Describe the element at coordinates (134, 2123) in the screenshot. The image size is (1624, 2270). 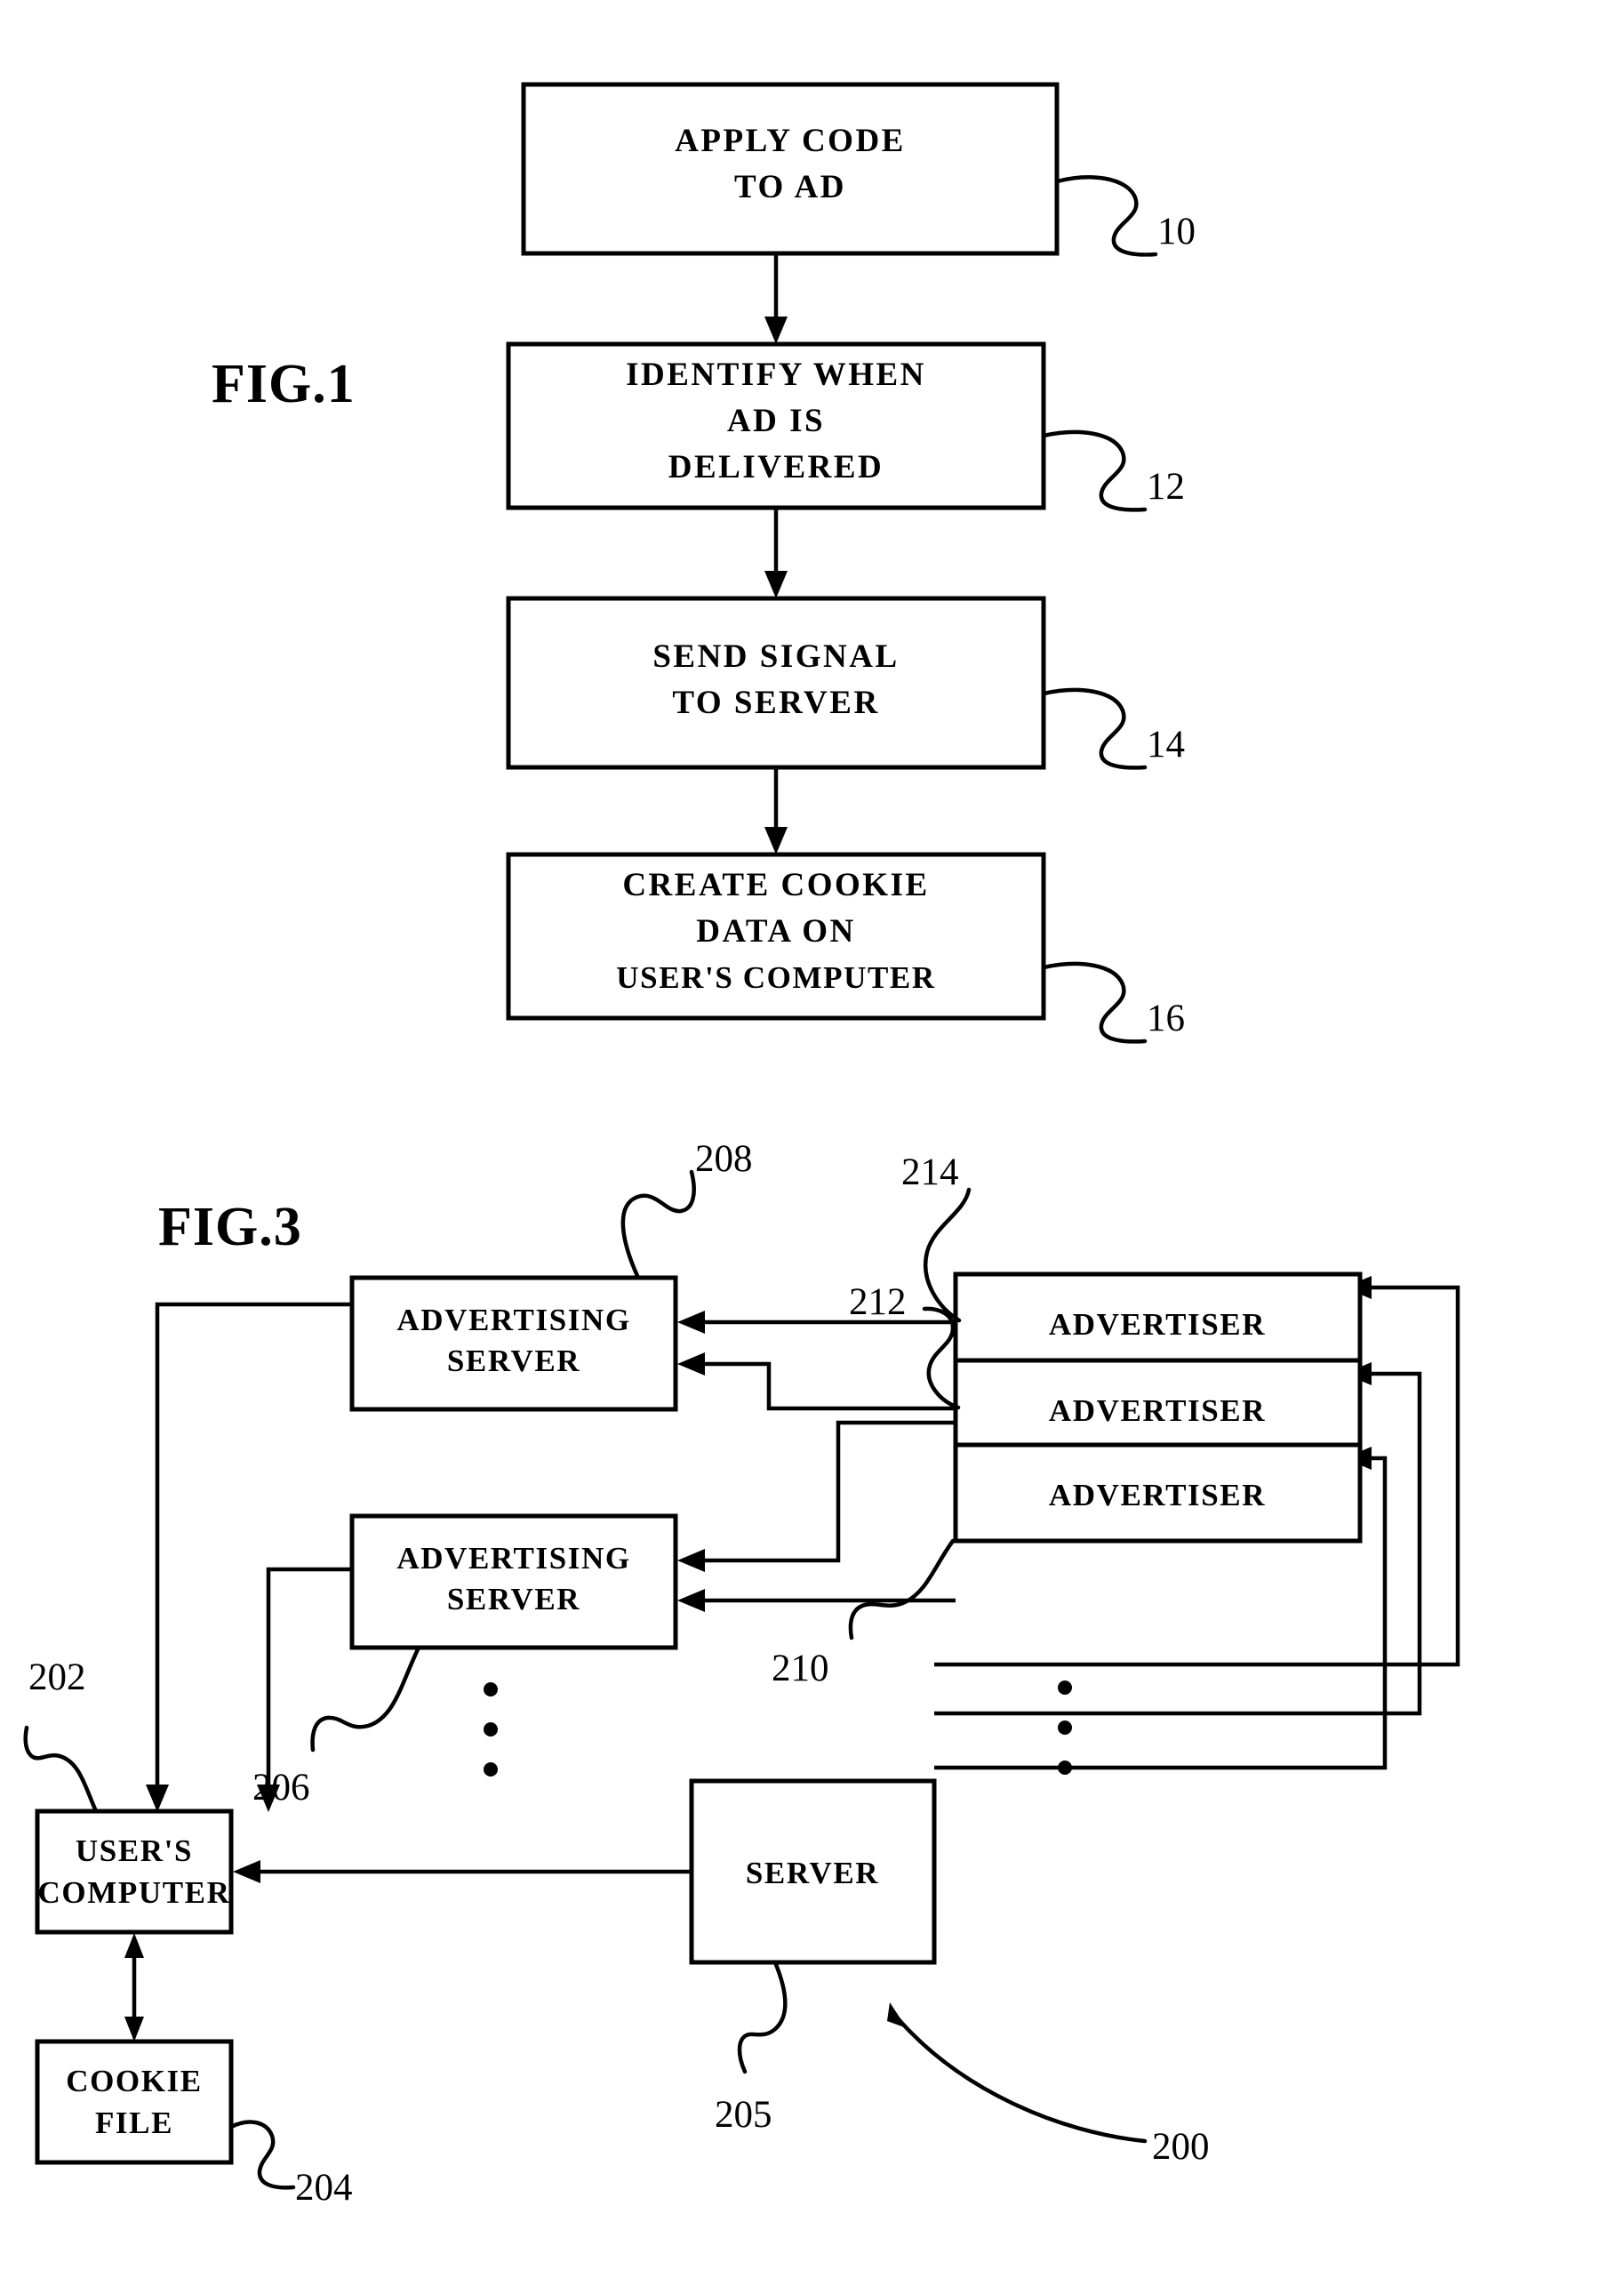
I see `fig3-cookie-file-line2: FILE` at that location.